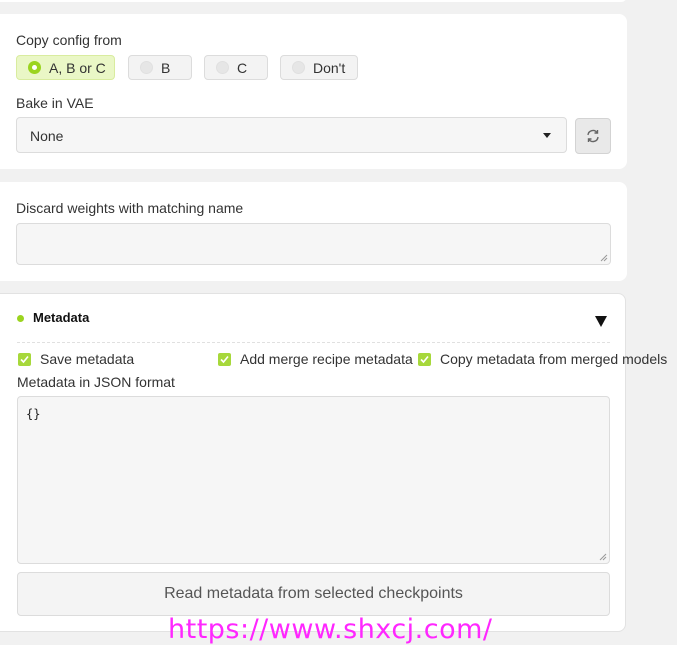 The width and height of the screenshot is (677, 645). Describe the element at coordinates (77, 67) in the screenshot. I see `radio-option-label: A, B or C` at that location.